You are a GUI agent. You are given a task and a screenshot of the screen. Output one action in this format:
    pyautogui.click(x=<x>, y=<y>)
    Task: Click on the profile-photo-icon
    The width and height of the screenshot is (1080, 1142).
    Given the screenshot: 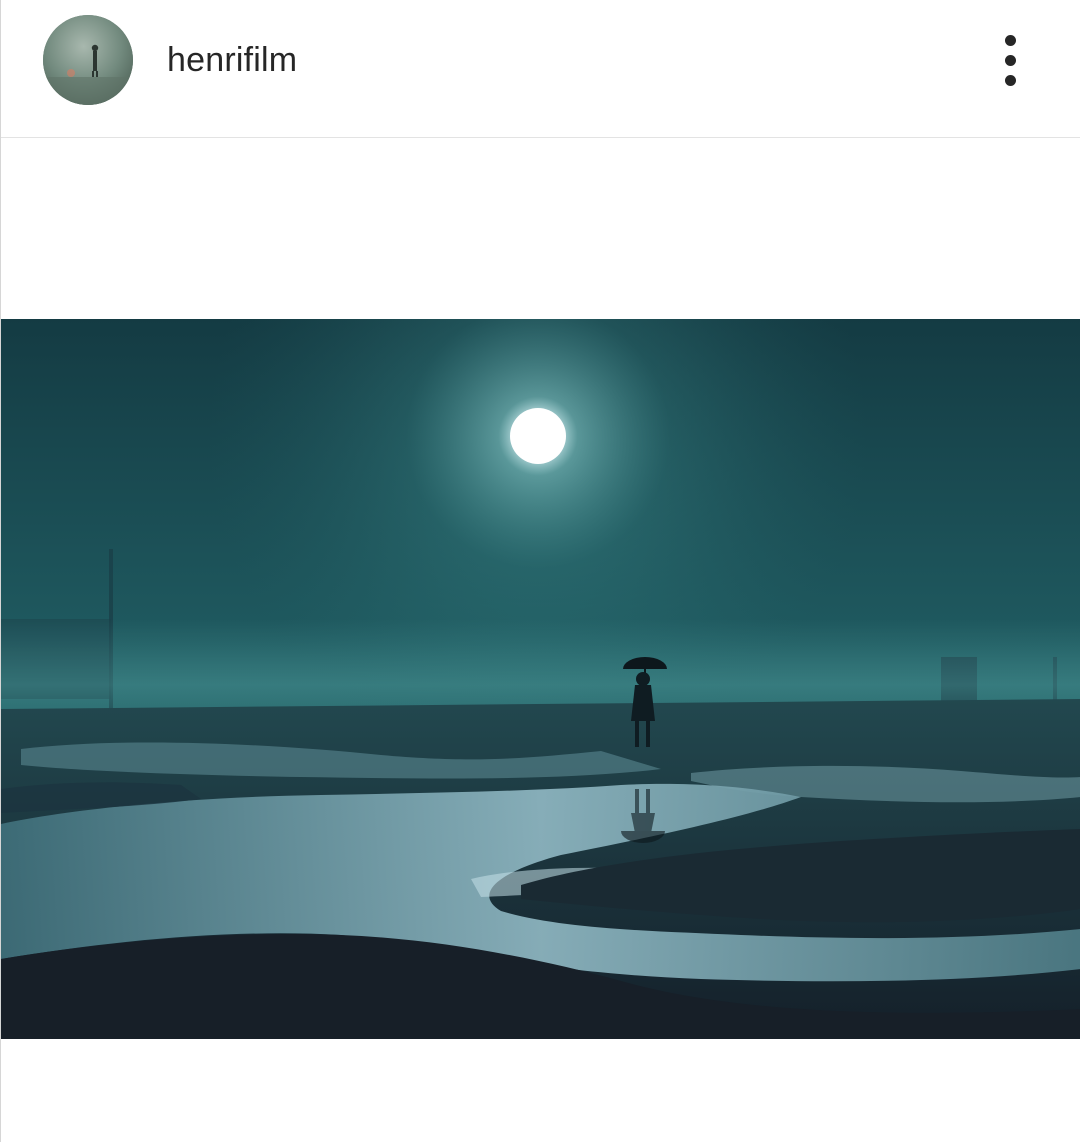 What is the action you would take?
    pyautogui.click(x=88, y=60)
    